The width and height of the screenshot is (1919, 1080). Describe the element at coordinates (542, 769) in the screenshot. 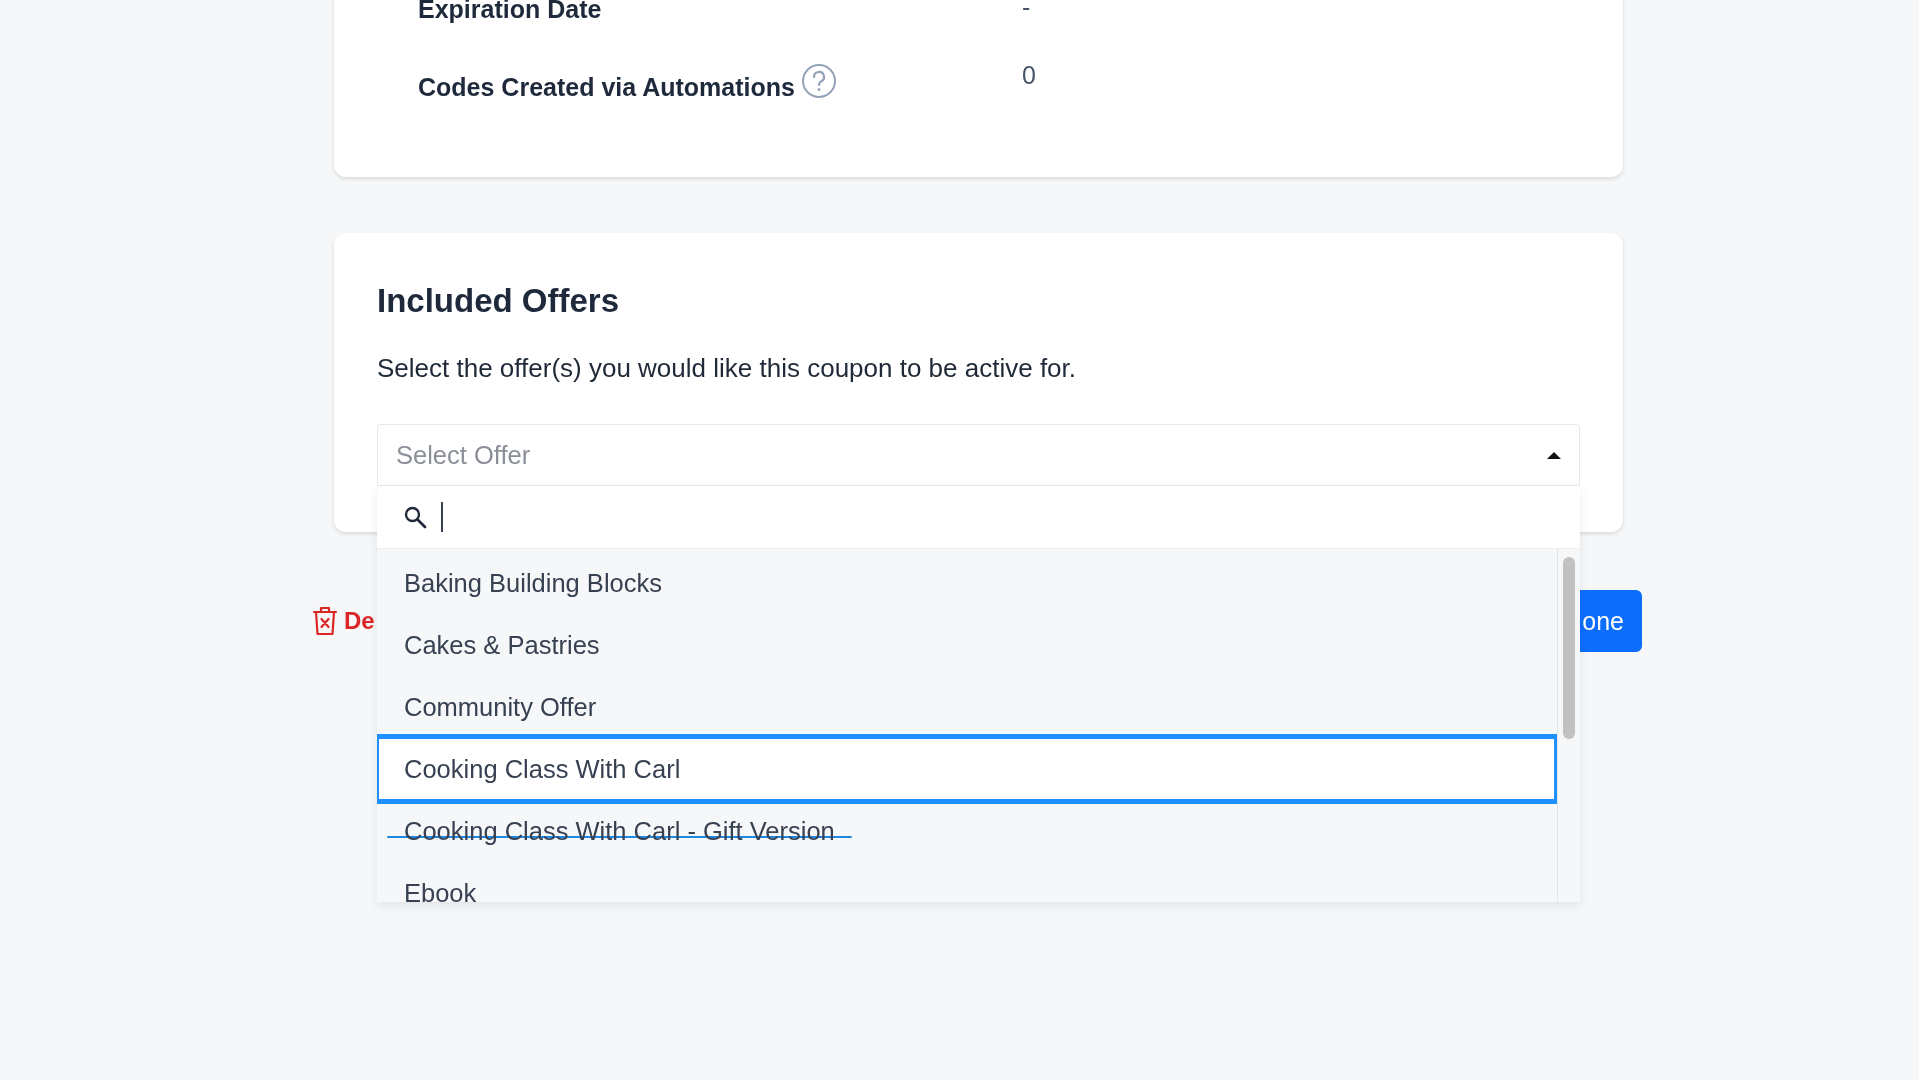

I see `offer-option: Cooking Class With Carl` at that location.